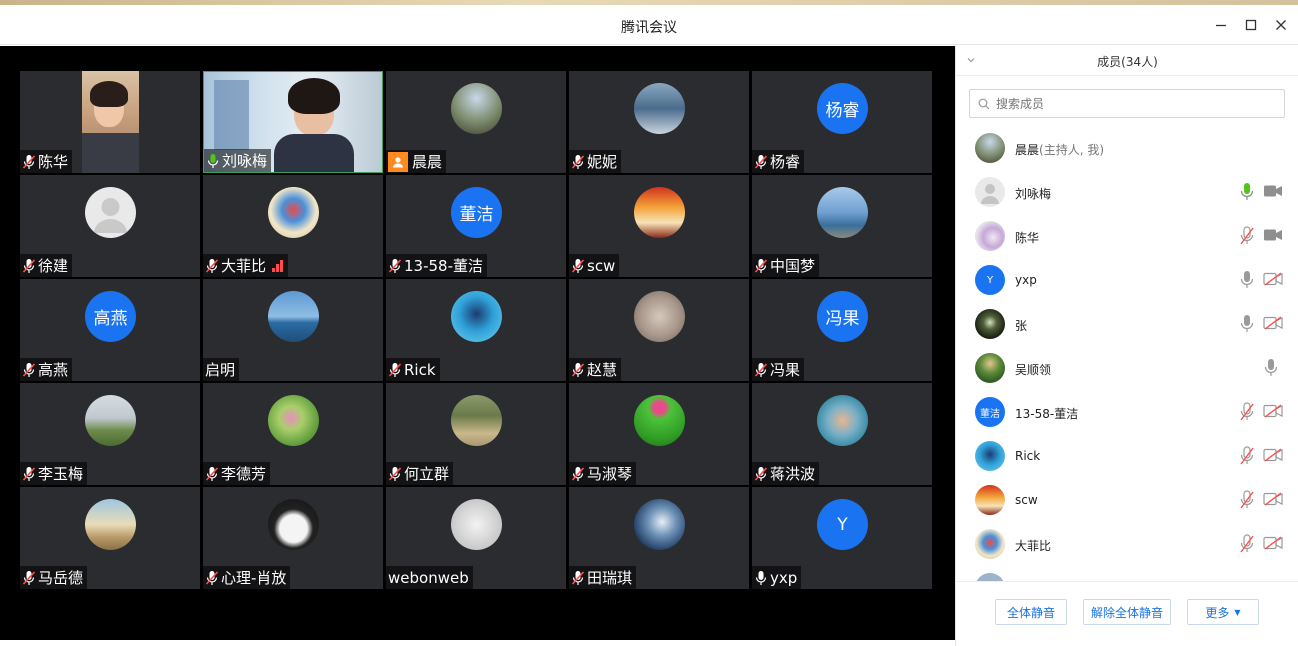  I want to click on video-tile: Rick, so click(476, 330).